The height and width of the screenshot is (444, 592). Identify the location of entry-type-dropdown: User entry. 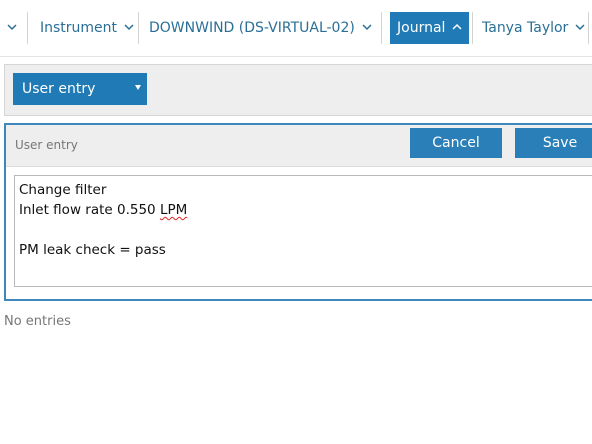
(80, 89).